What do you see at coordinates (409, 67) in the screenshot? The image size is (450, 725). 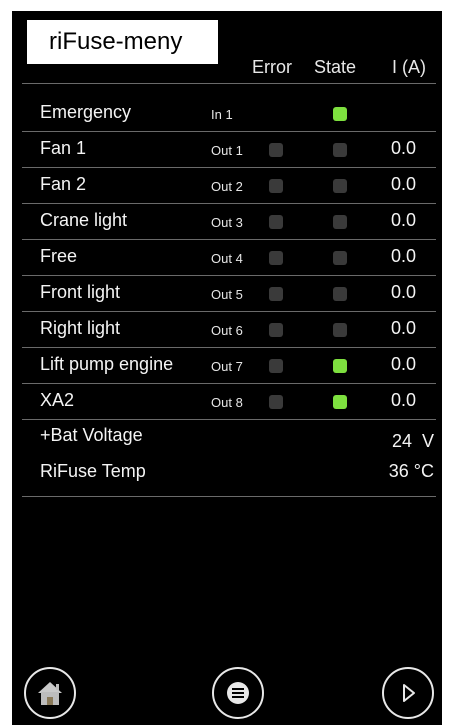 I see `column-header-current: I (A)` at bounding box center [409, 67].